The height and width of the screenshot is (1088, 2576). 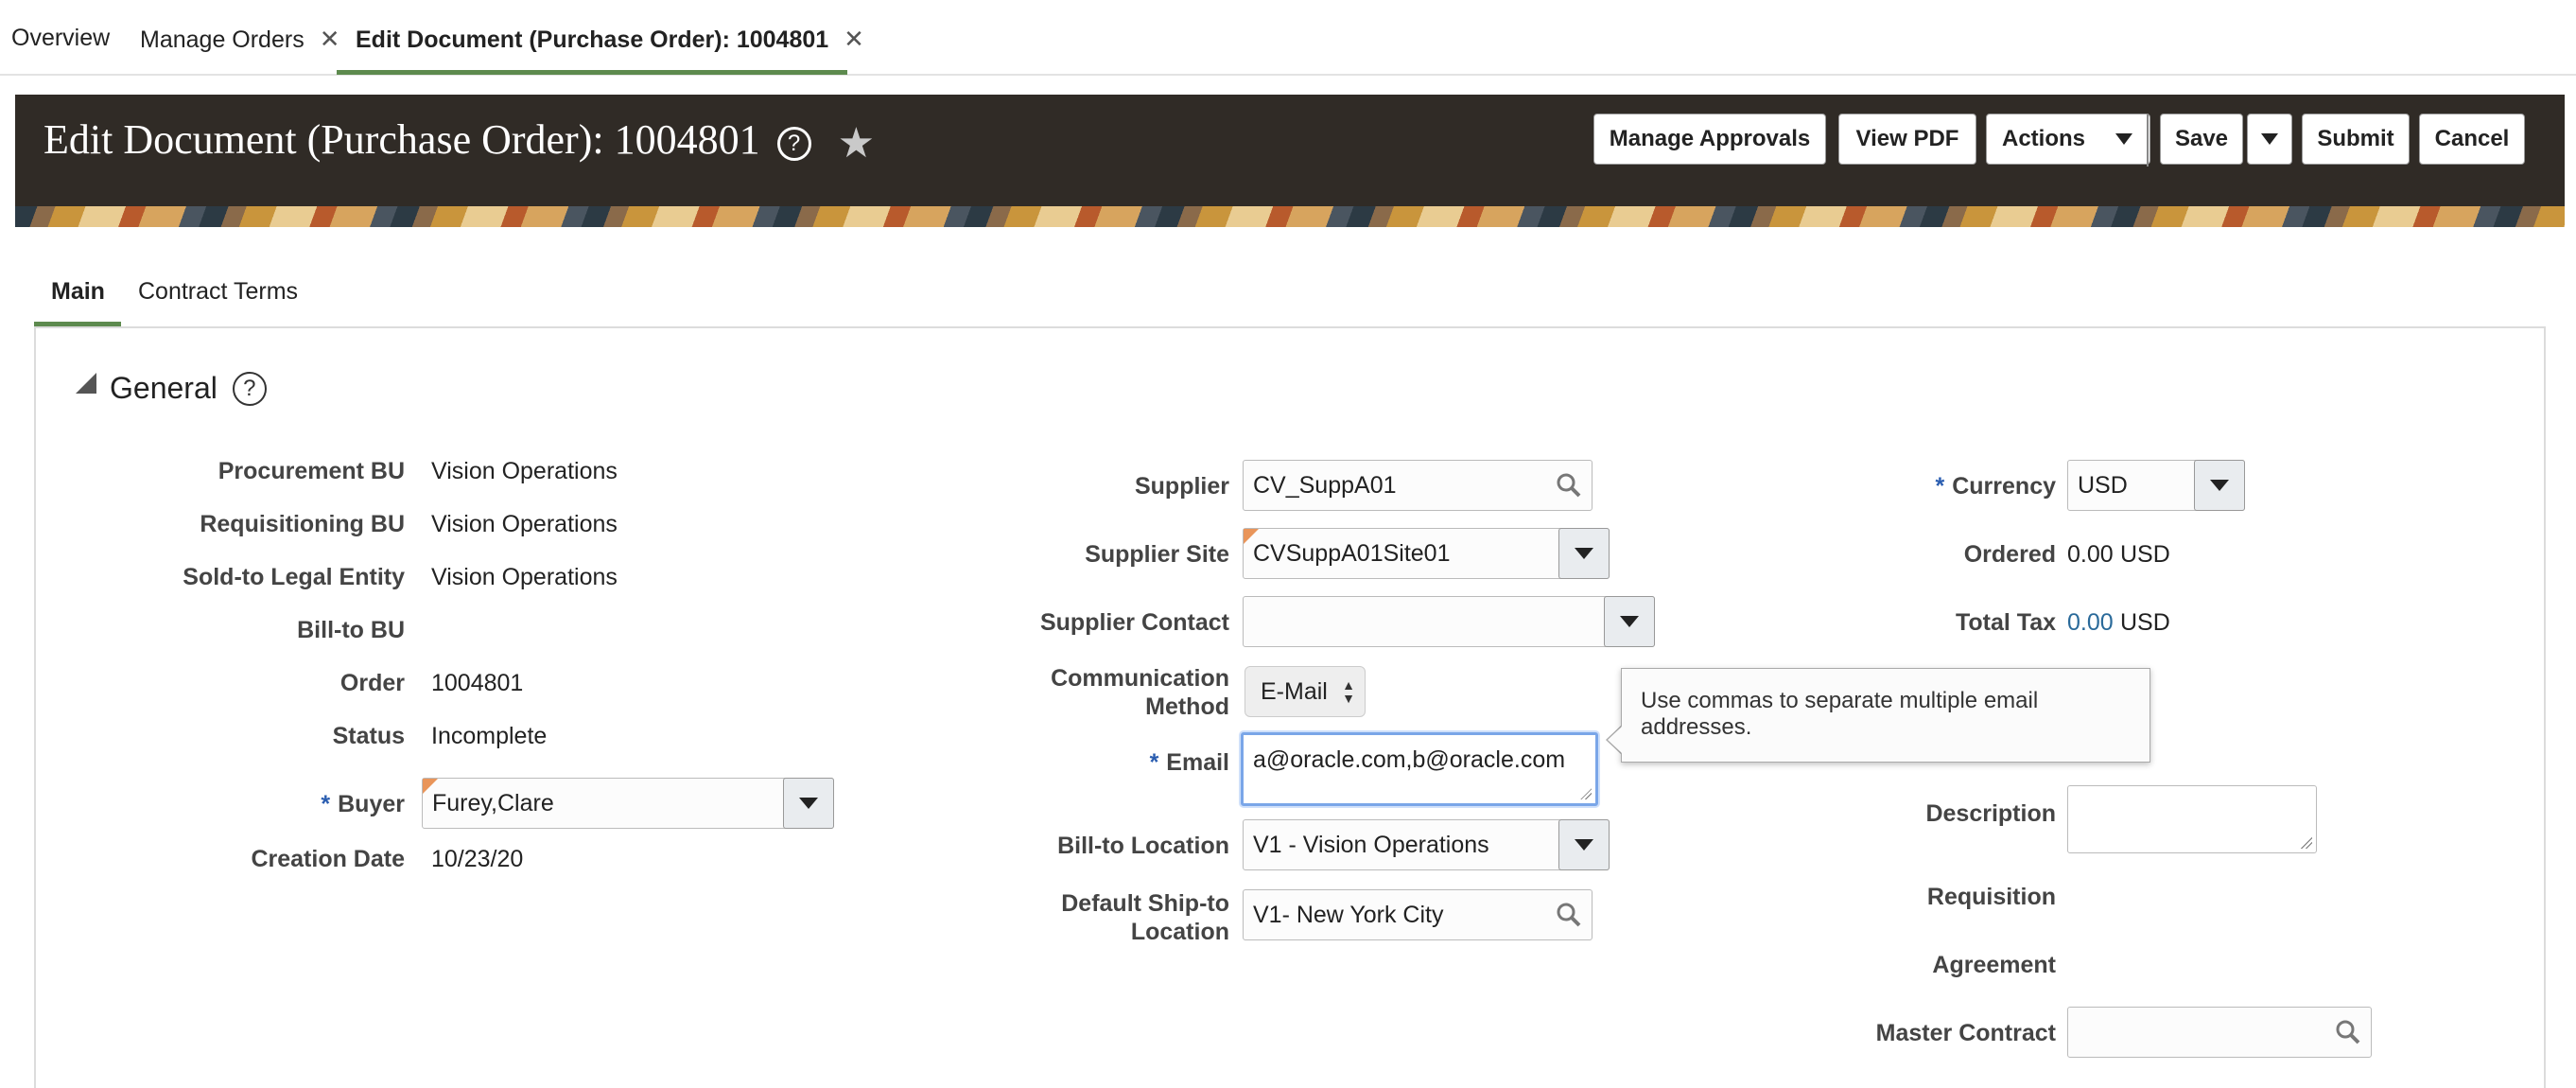 I want to click on bill-to-location-value: V1 - Vision Operations, so click(x=1371, y=844).